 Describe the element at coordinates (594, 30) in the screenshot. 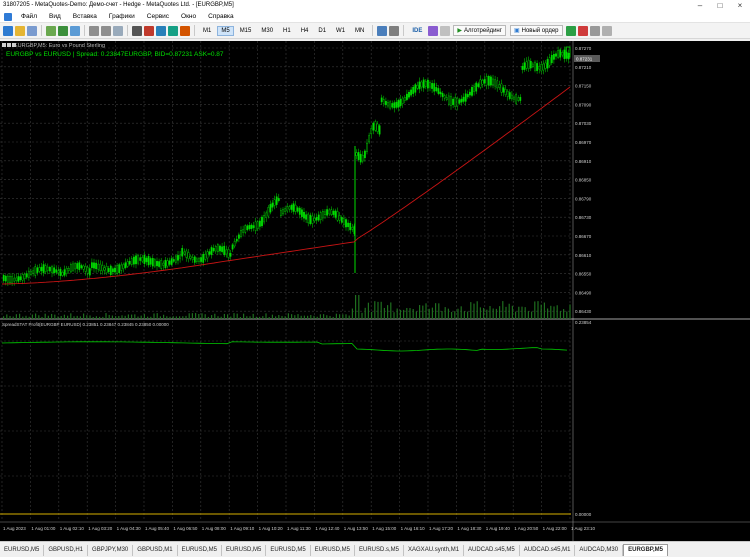

I see `depth-of-market-icon` at that location.